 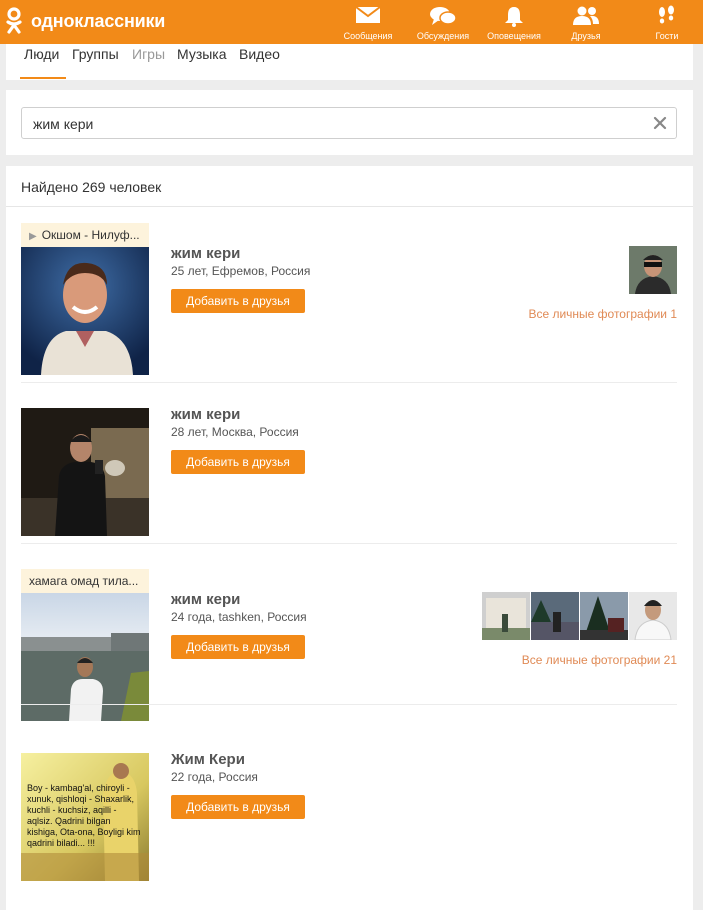 I want to click on envelope-icon, so click(x=368, y=14).